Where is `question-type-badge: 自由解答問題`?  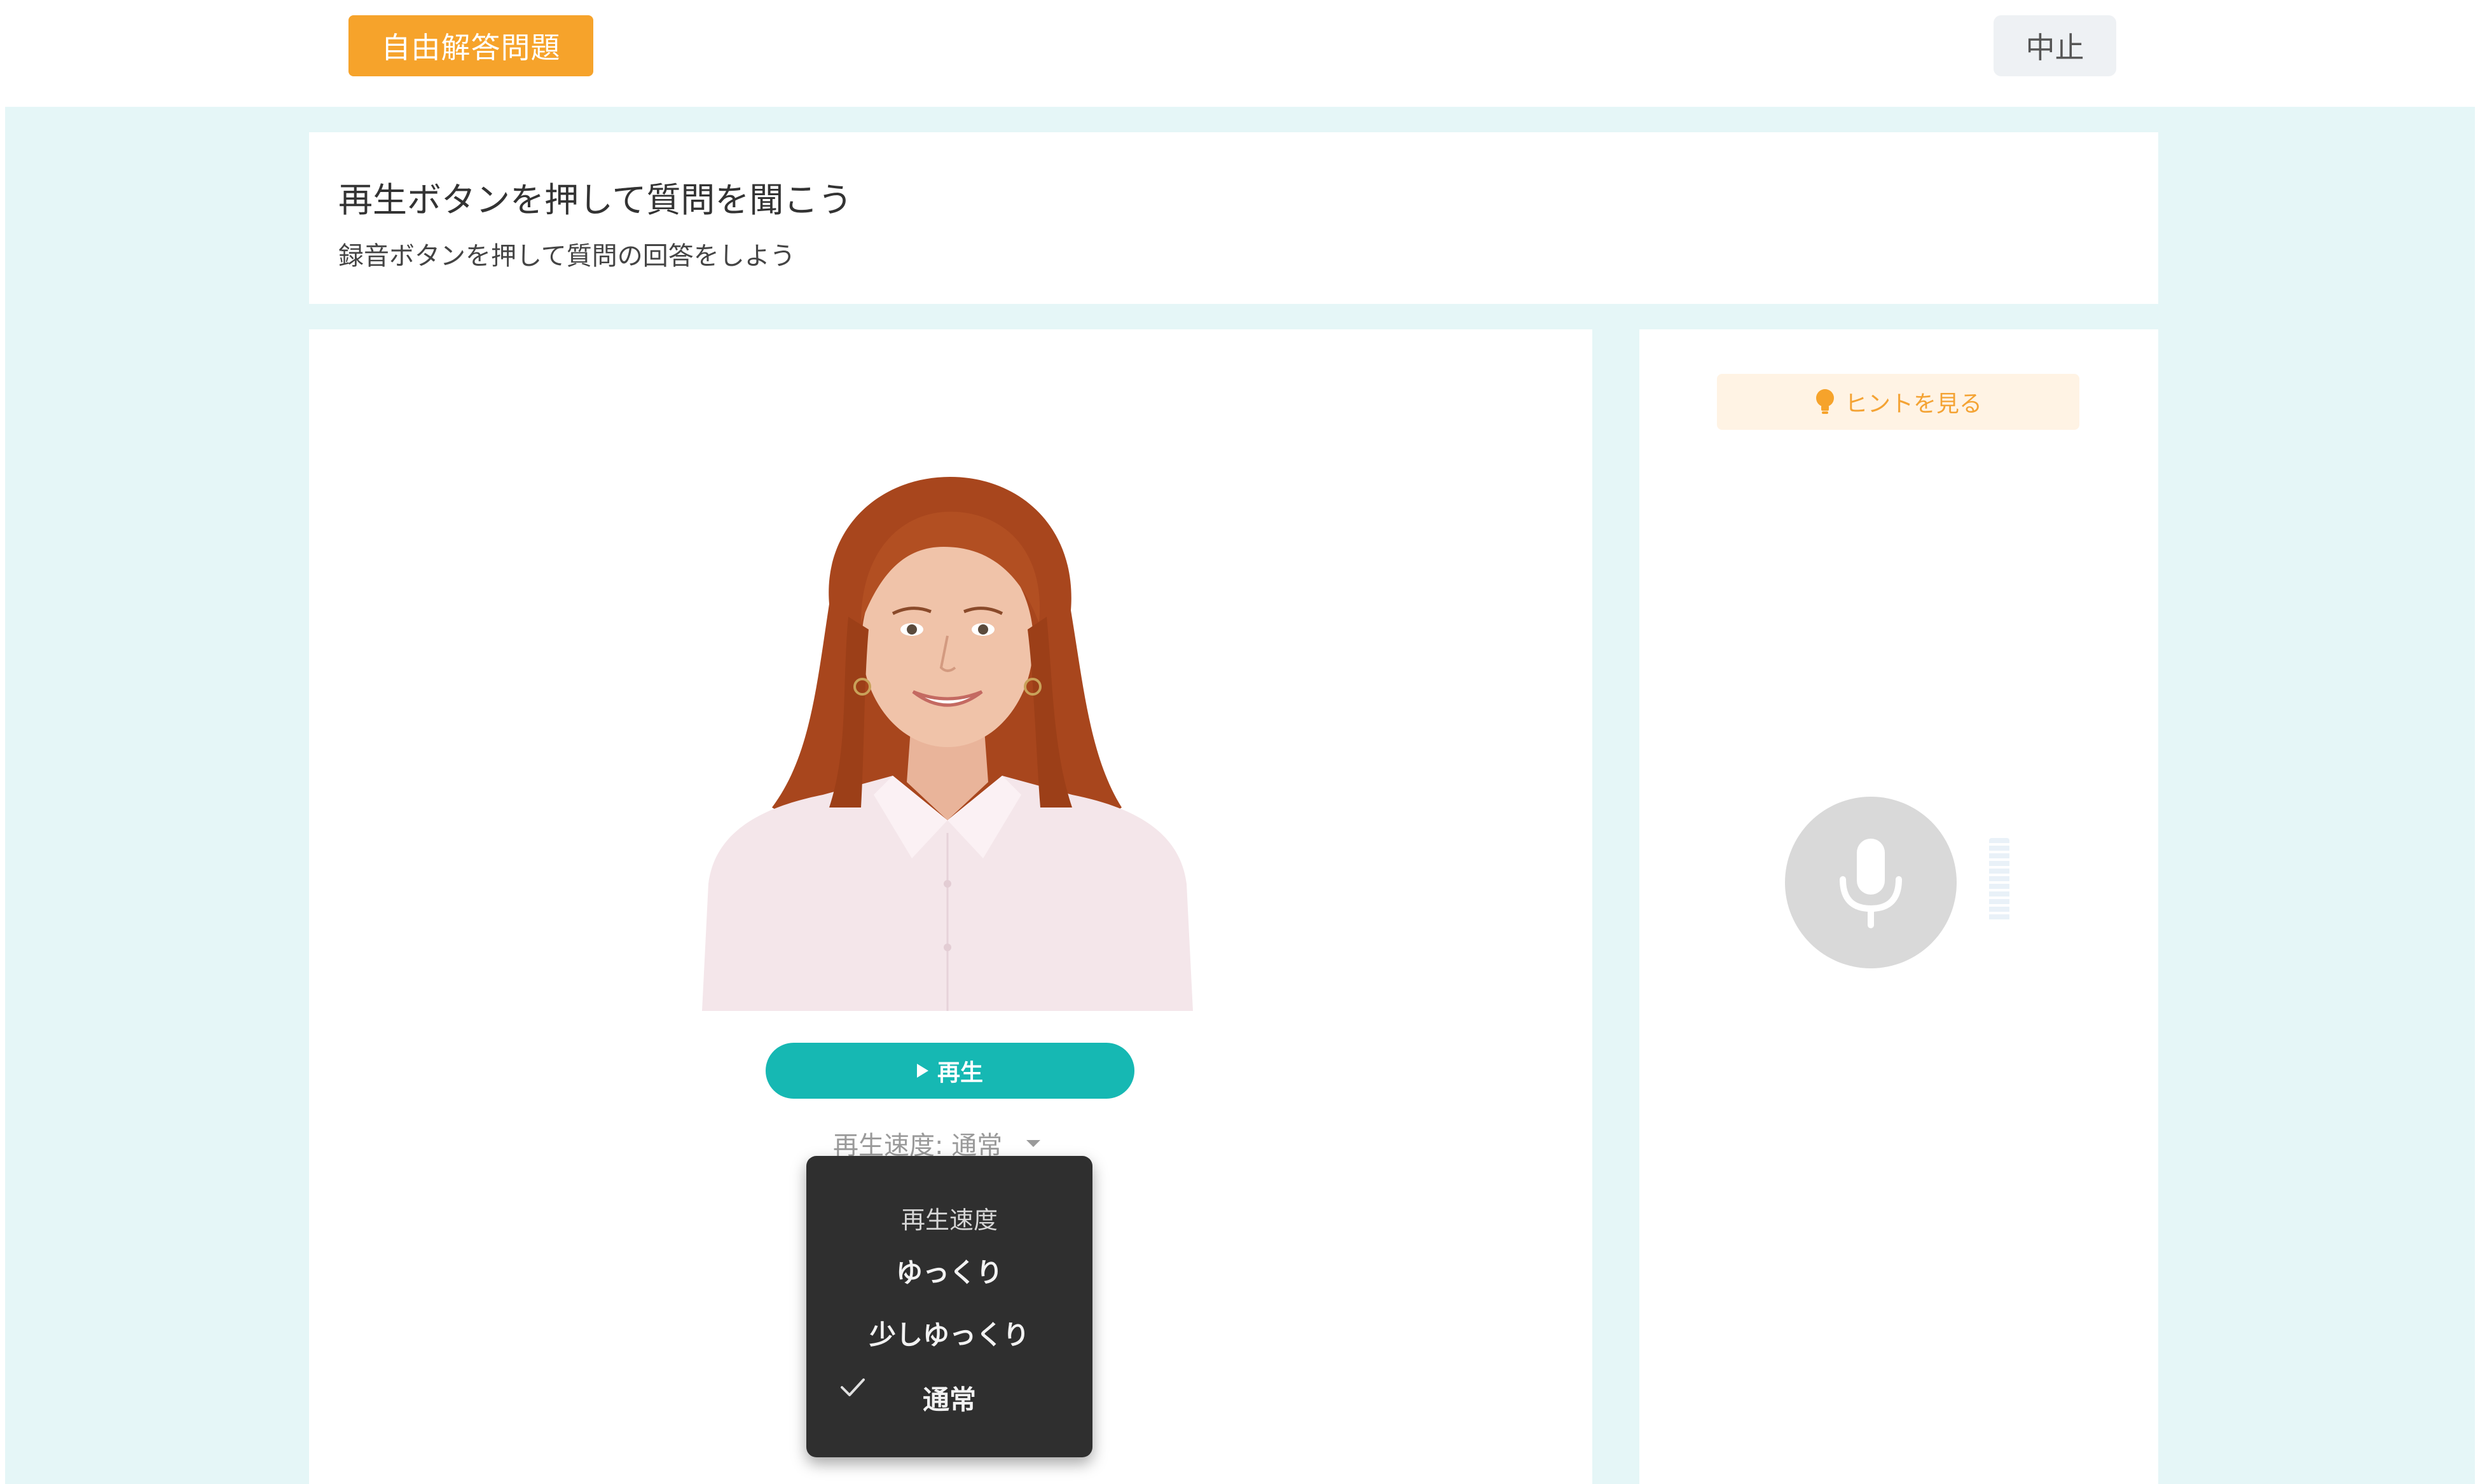
question-type-badge: 自由解答問題 is located at coordinates (470, 46).